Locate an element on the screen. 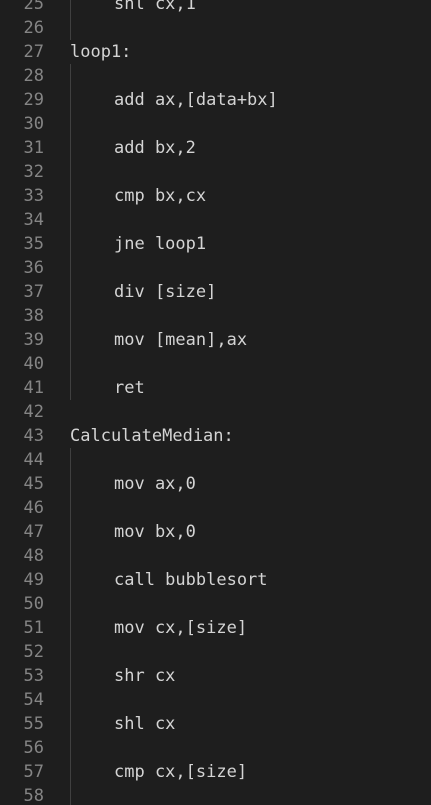 This screenshot has width=431, height=805. code-line: 34 is located at coordinates (215, 220).